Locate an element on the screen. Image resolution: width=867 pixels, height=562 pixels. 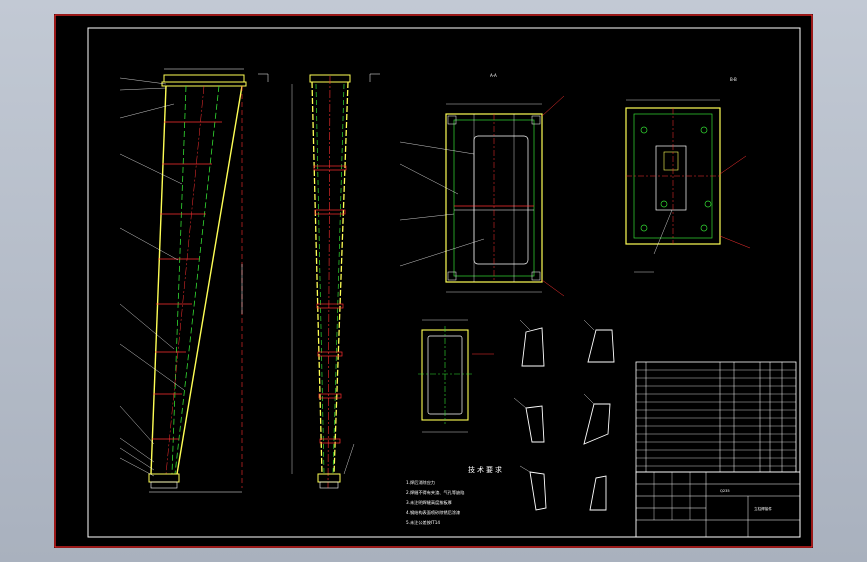
section-b-label: B-B is located at coordinates (733, 79).